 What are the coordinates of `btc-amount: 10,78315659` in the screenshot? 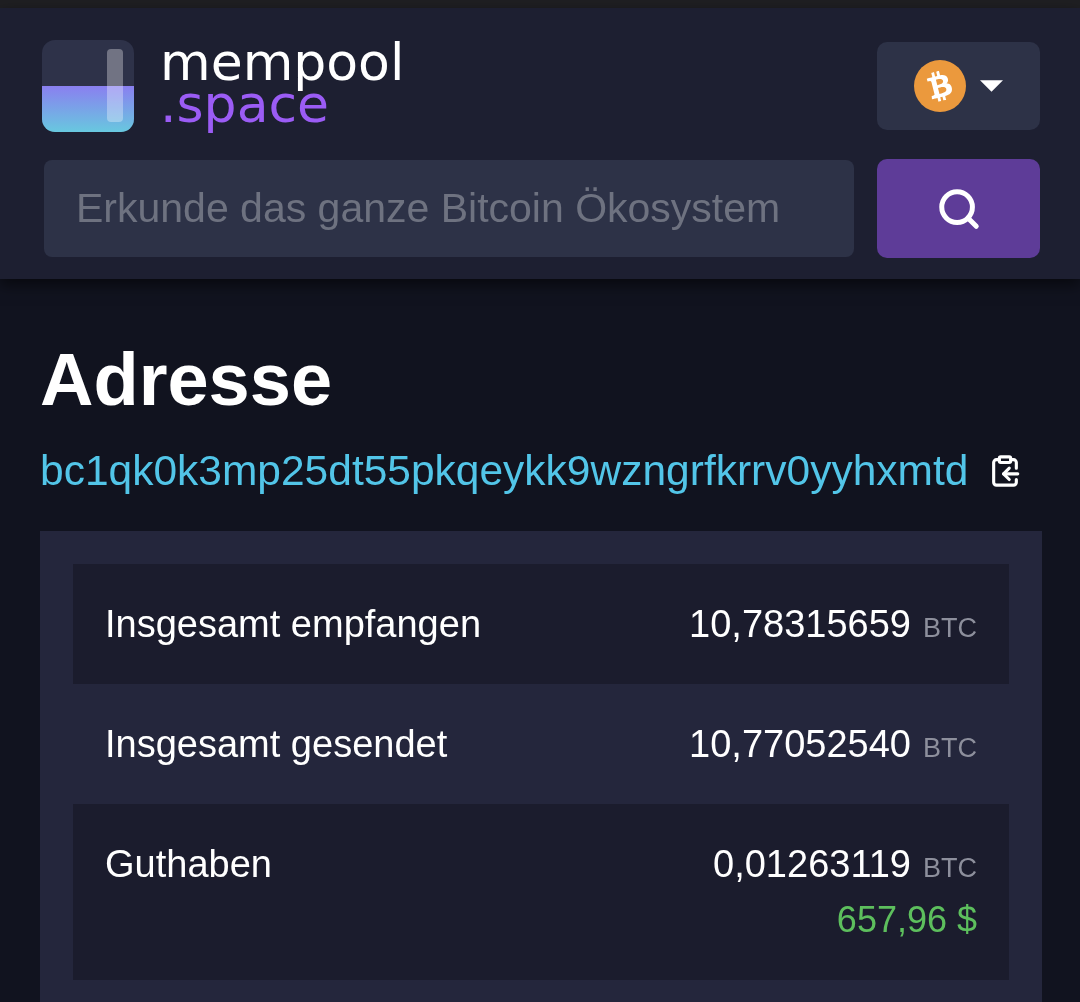 It's located at (800, 624).